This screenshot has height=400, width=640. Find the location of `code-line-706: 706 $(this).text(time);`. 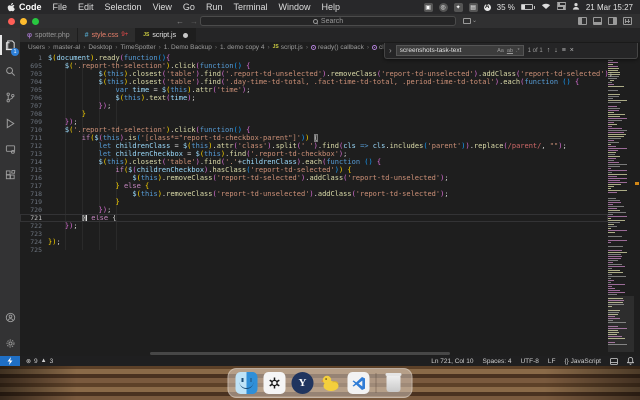

code-line-706: 706 $(this).text(time); is located at coordinates (314, 98).